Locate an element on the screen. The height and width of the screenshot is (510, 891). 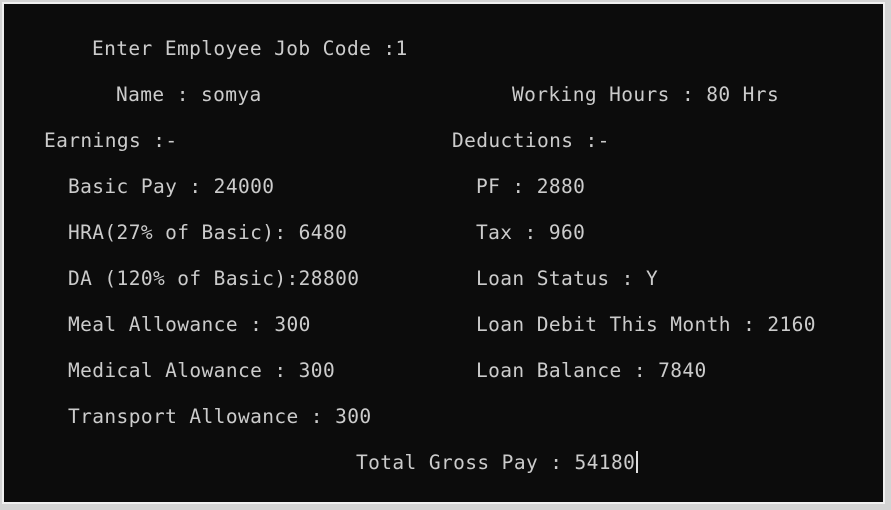
tax-line: Tax : 960 is located at coordinates (531, 232).